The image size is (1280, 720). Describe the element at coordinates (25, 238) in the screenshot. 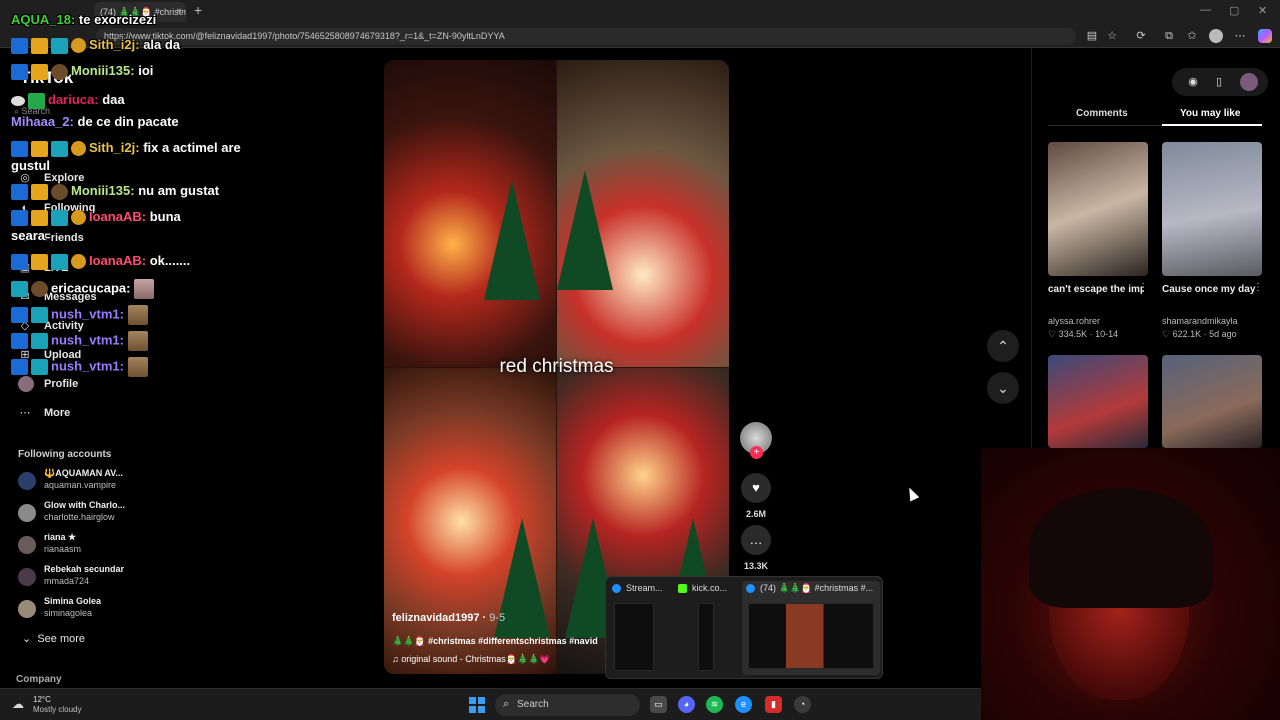

I see `friends-icon: ⚇` at that location.